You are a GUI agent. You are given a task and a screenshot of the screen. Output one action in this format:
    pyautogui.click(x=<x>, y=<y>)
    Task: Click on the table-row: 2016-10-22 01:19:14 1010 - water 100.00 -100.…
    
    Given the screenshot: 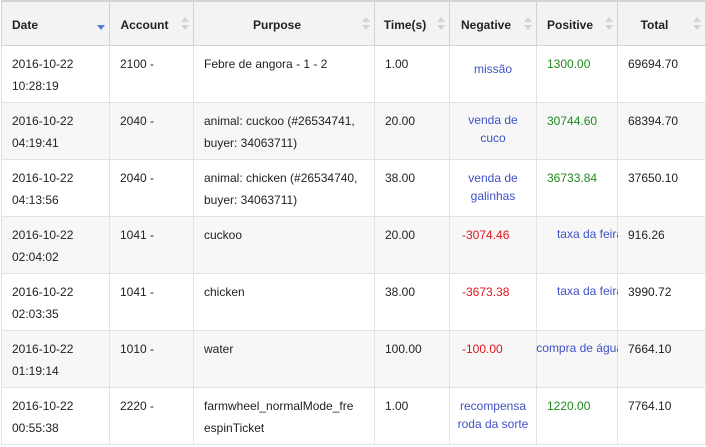 What is the action you would take?
    pyautogui.click(x=353, y=359)
    